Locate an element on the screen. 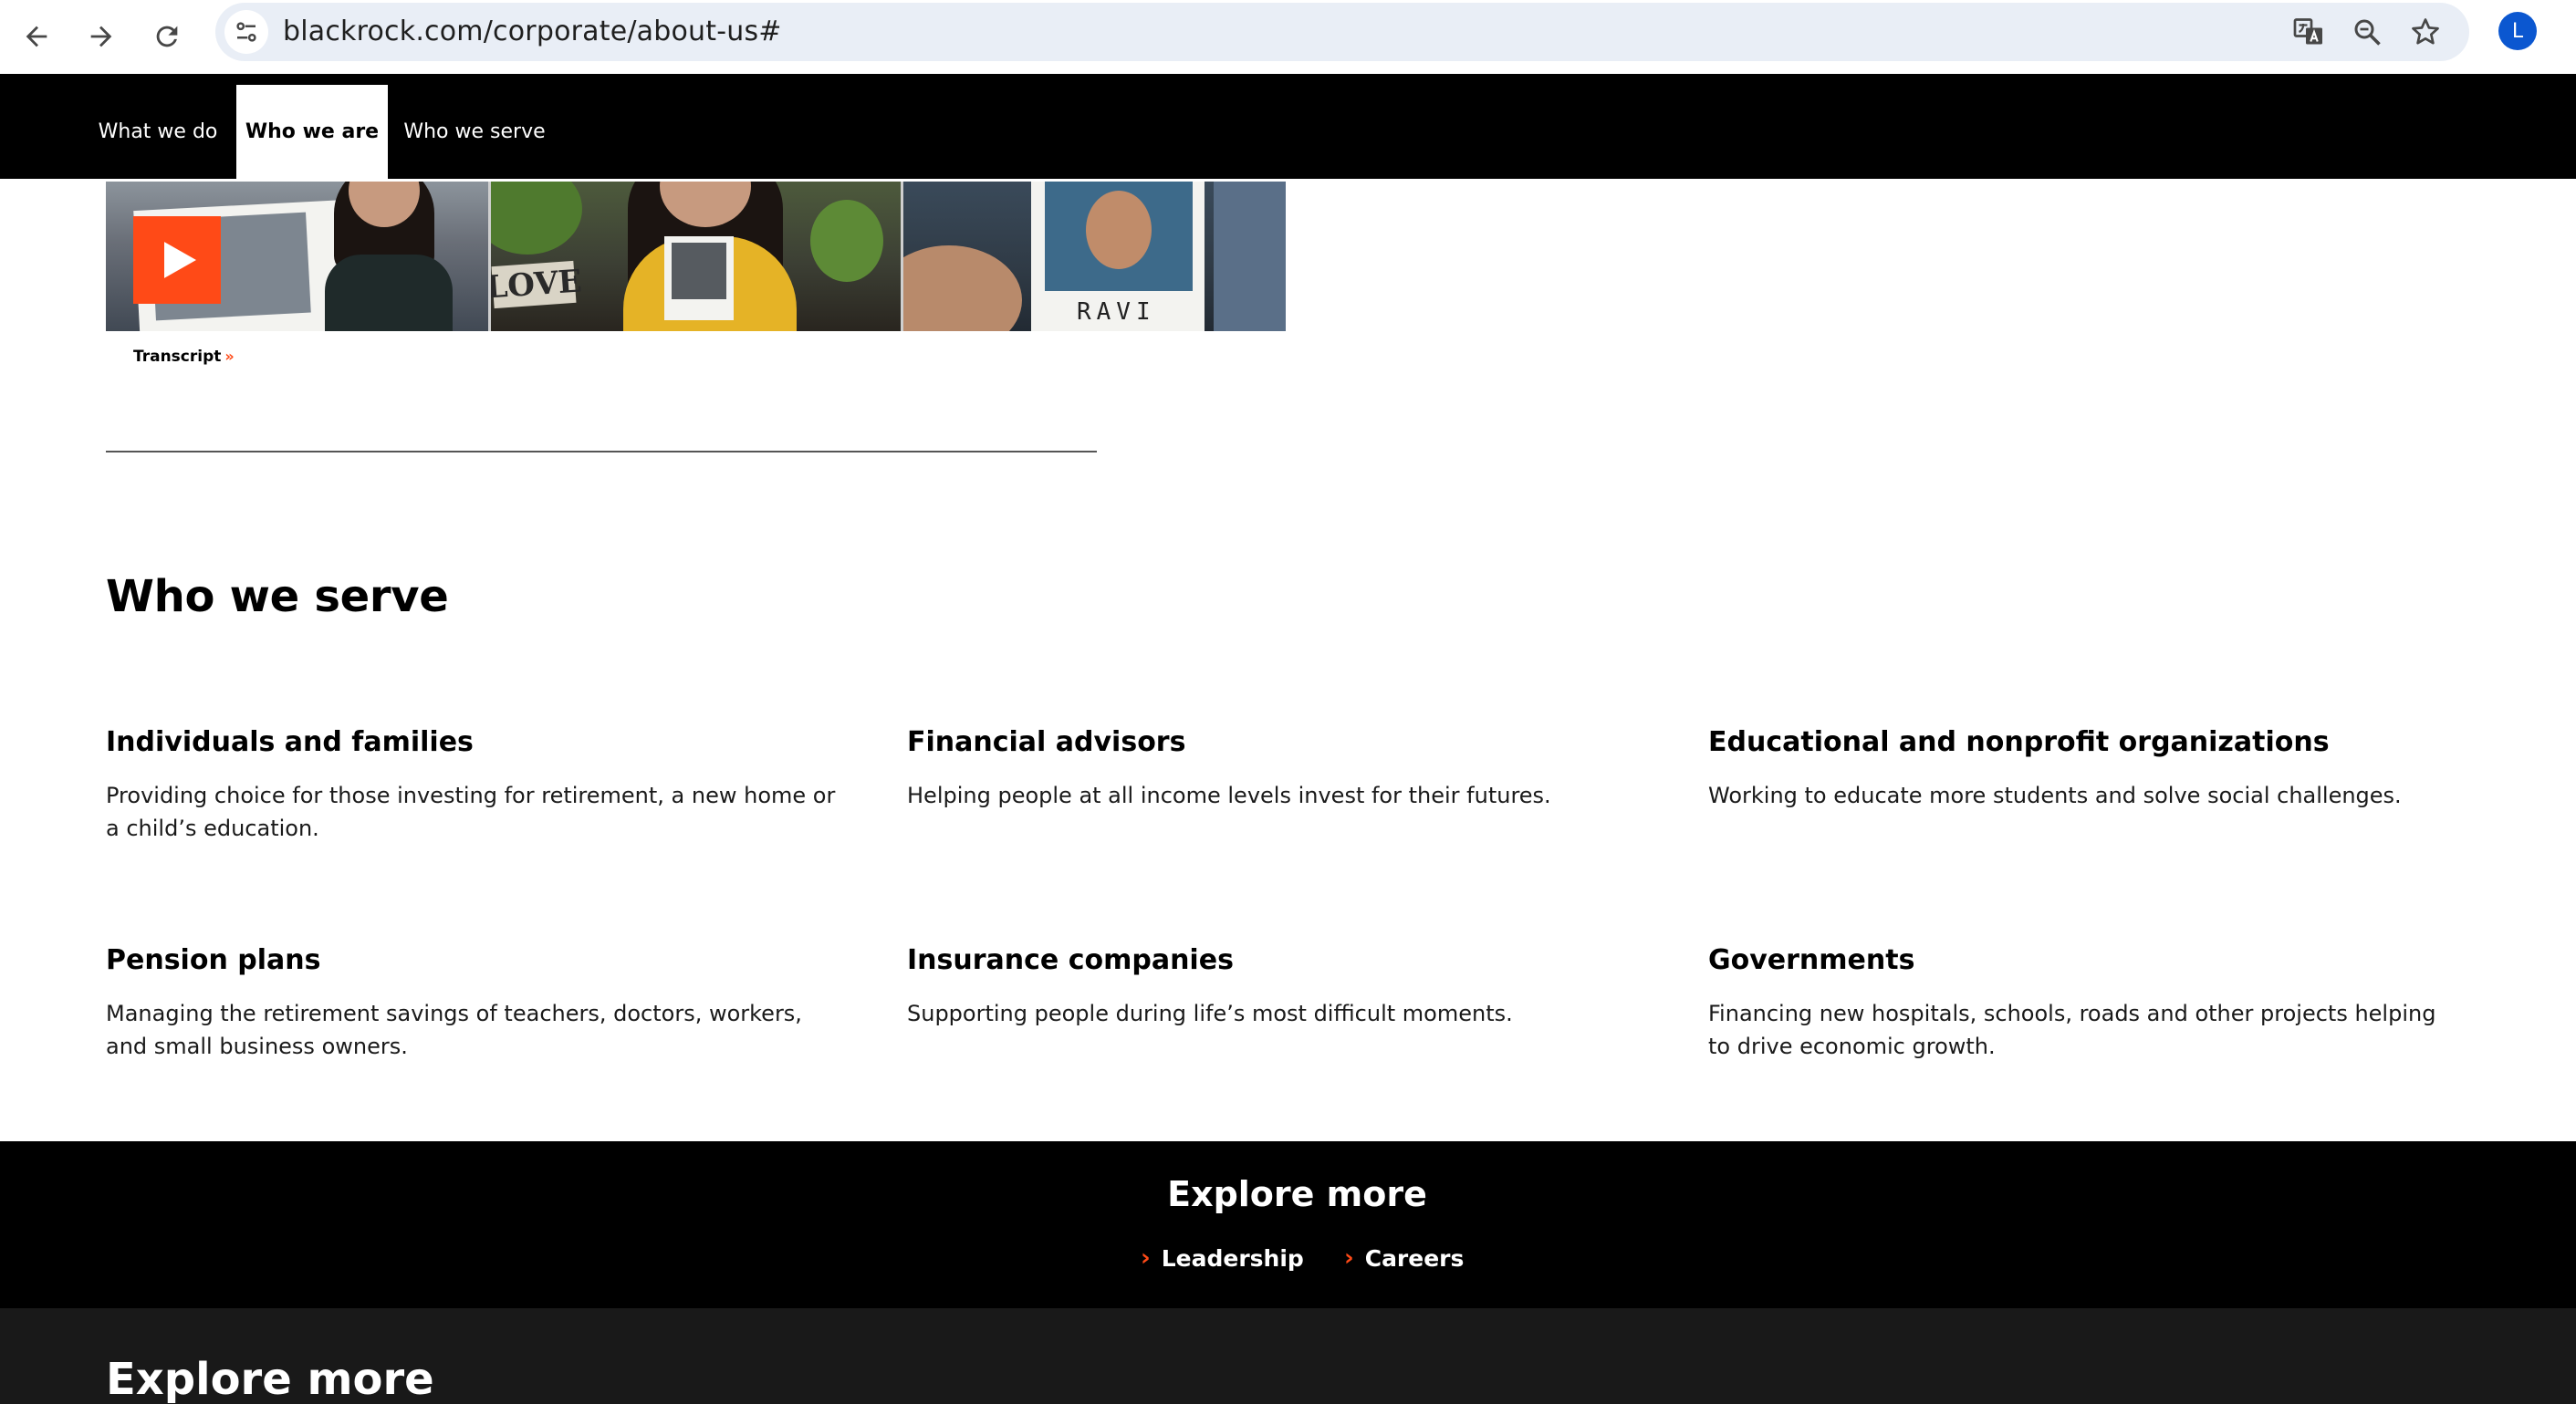 The height and width of the screenshot is (1404, 2576). video-frame-3: RAVI is located at coordinates (1093, 256).